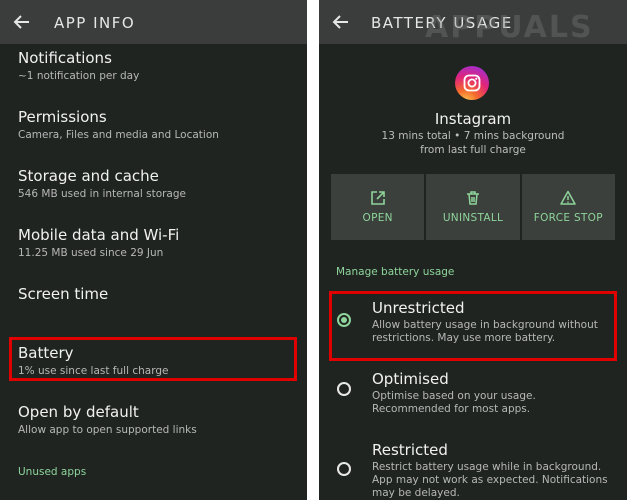 The image size is (627, 500). Describe the element at coordinates (93, 371) in the screenshot. I see `battery-summary: 1% use since last full charge` at that location.